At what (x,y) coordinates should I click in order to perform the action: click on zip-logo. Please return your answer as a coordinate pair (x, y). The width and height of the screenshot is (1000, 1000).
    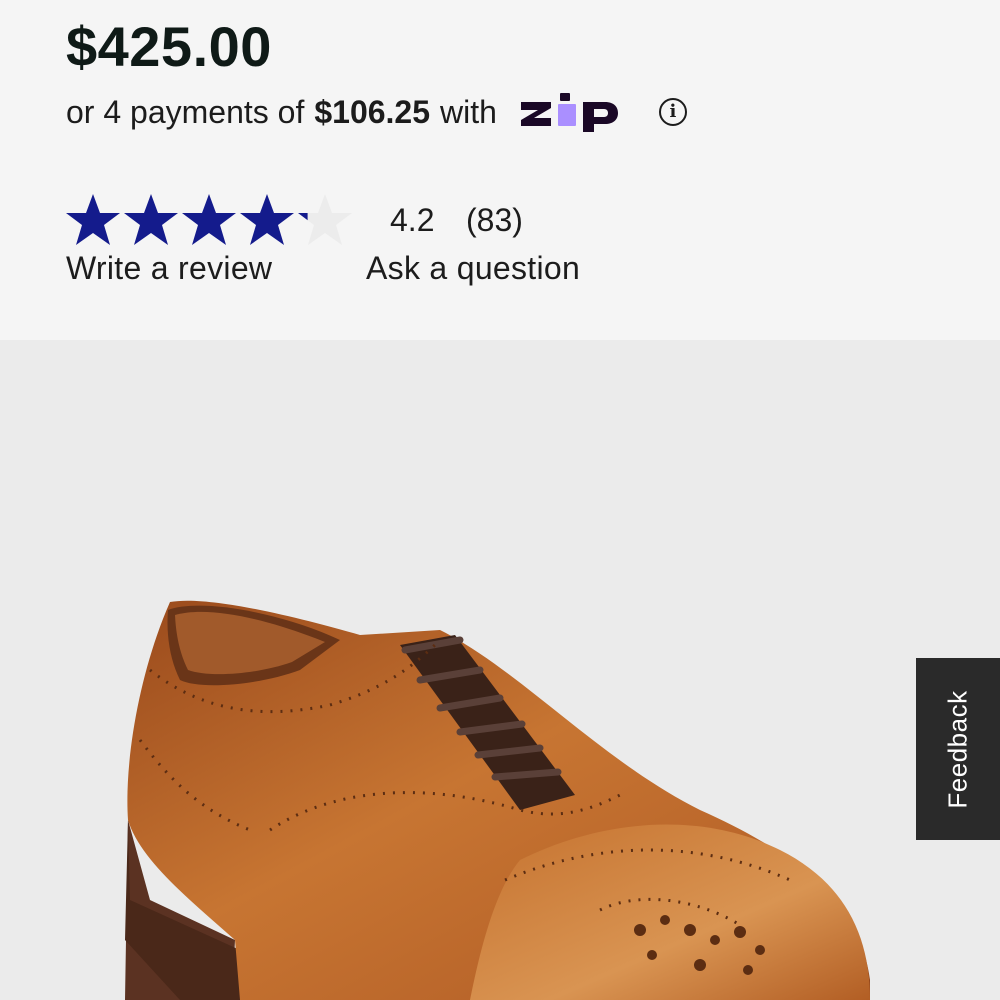
    Looking at the image, I should click on (580, 112).